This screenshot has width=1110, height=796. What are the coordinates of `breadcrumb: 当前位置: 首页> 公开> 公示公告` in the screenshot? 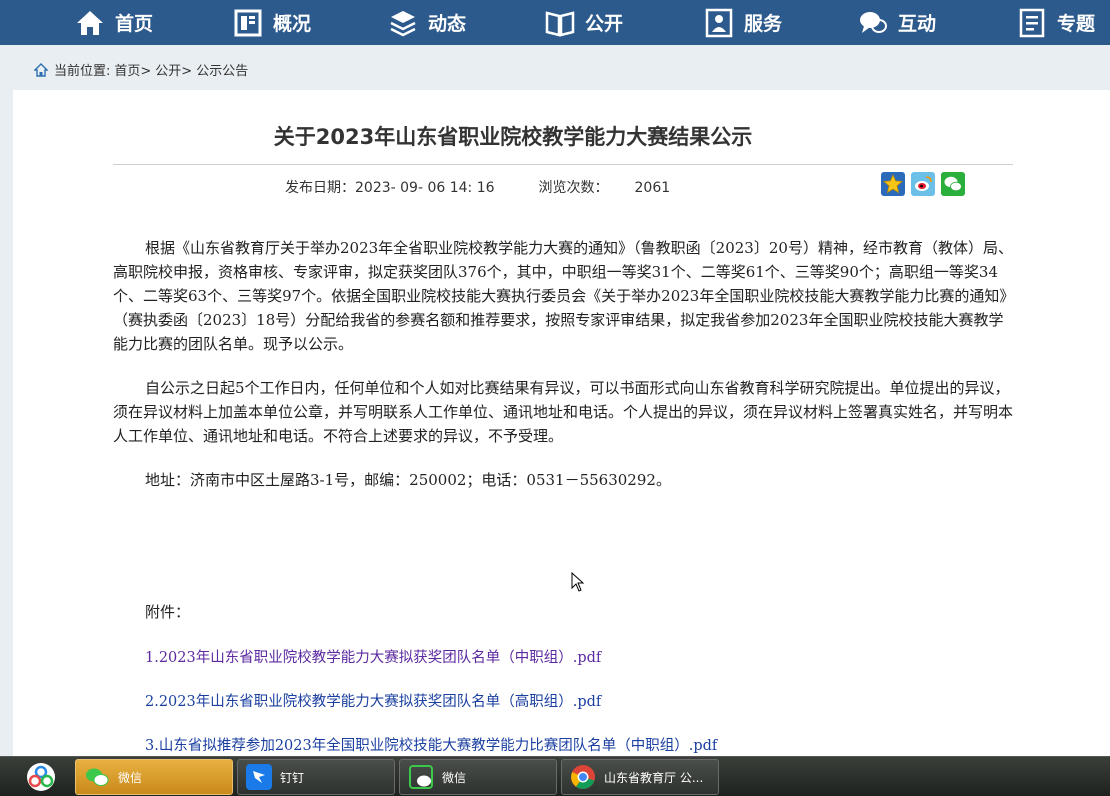 It's located at (141, 69).